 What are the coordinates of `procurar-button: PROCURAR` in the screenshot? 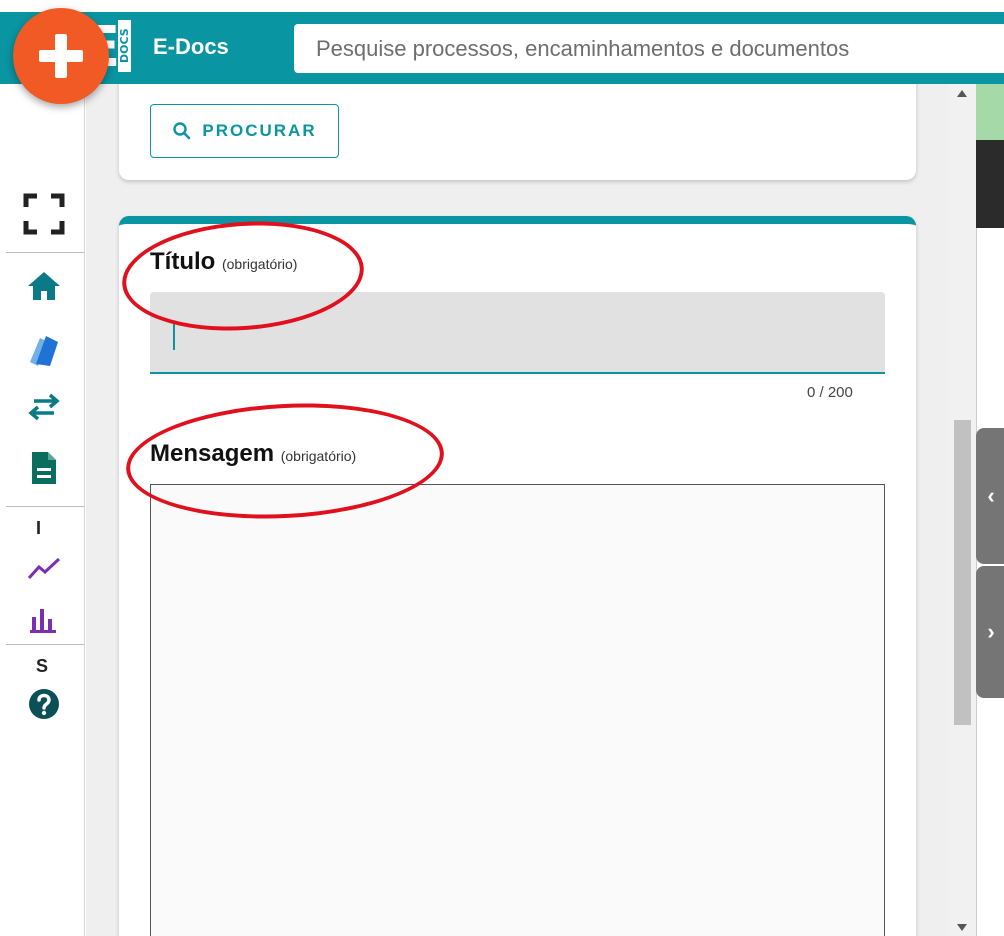 It's located at (244, 131).